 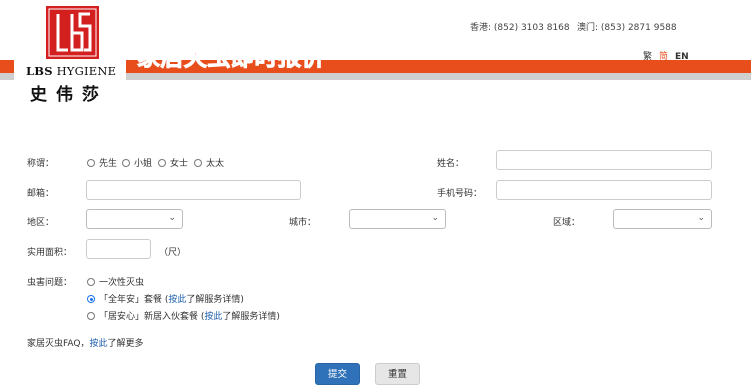 What do you see at coordinates (85, 344) in the screenshot?
I see `faq-line: 家居灭虫FAQ，按此了解更多` at bounding box center [85, 344].